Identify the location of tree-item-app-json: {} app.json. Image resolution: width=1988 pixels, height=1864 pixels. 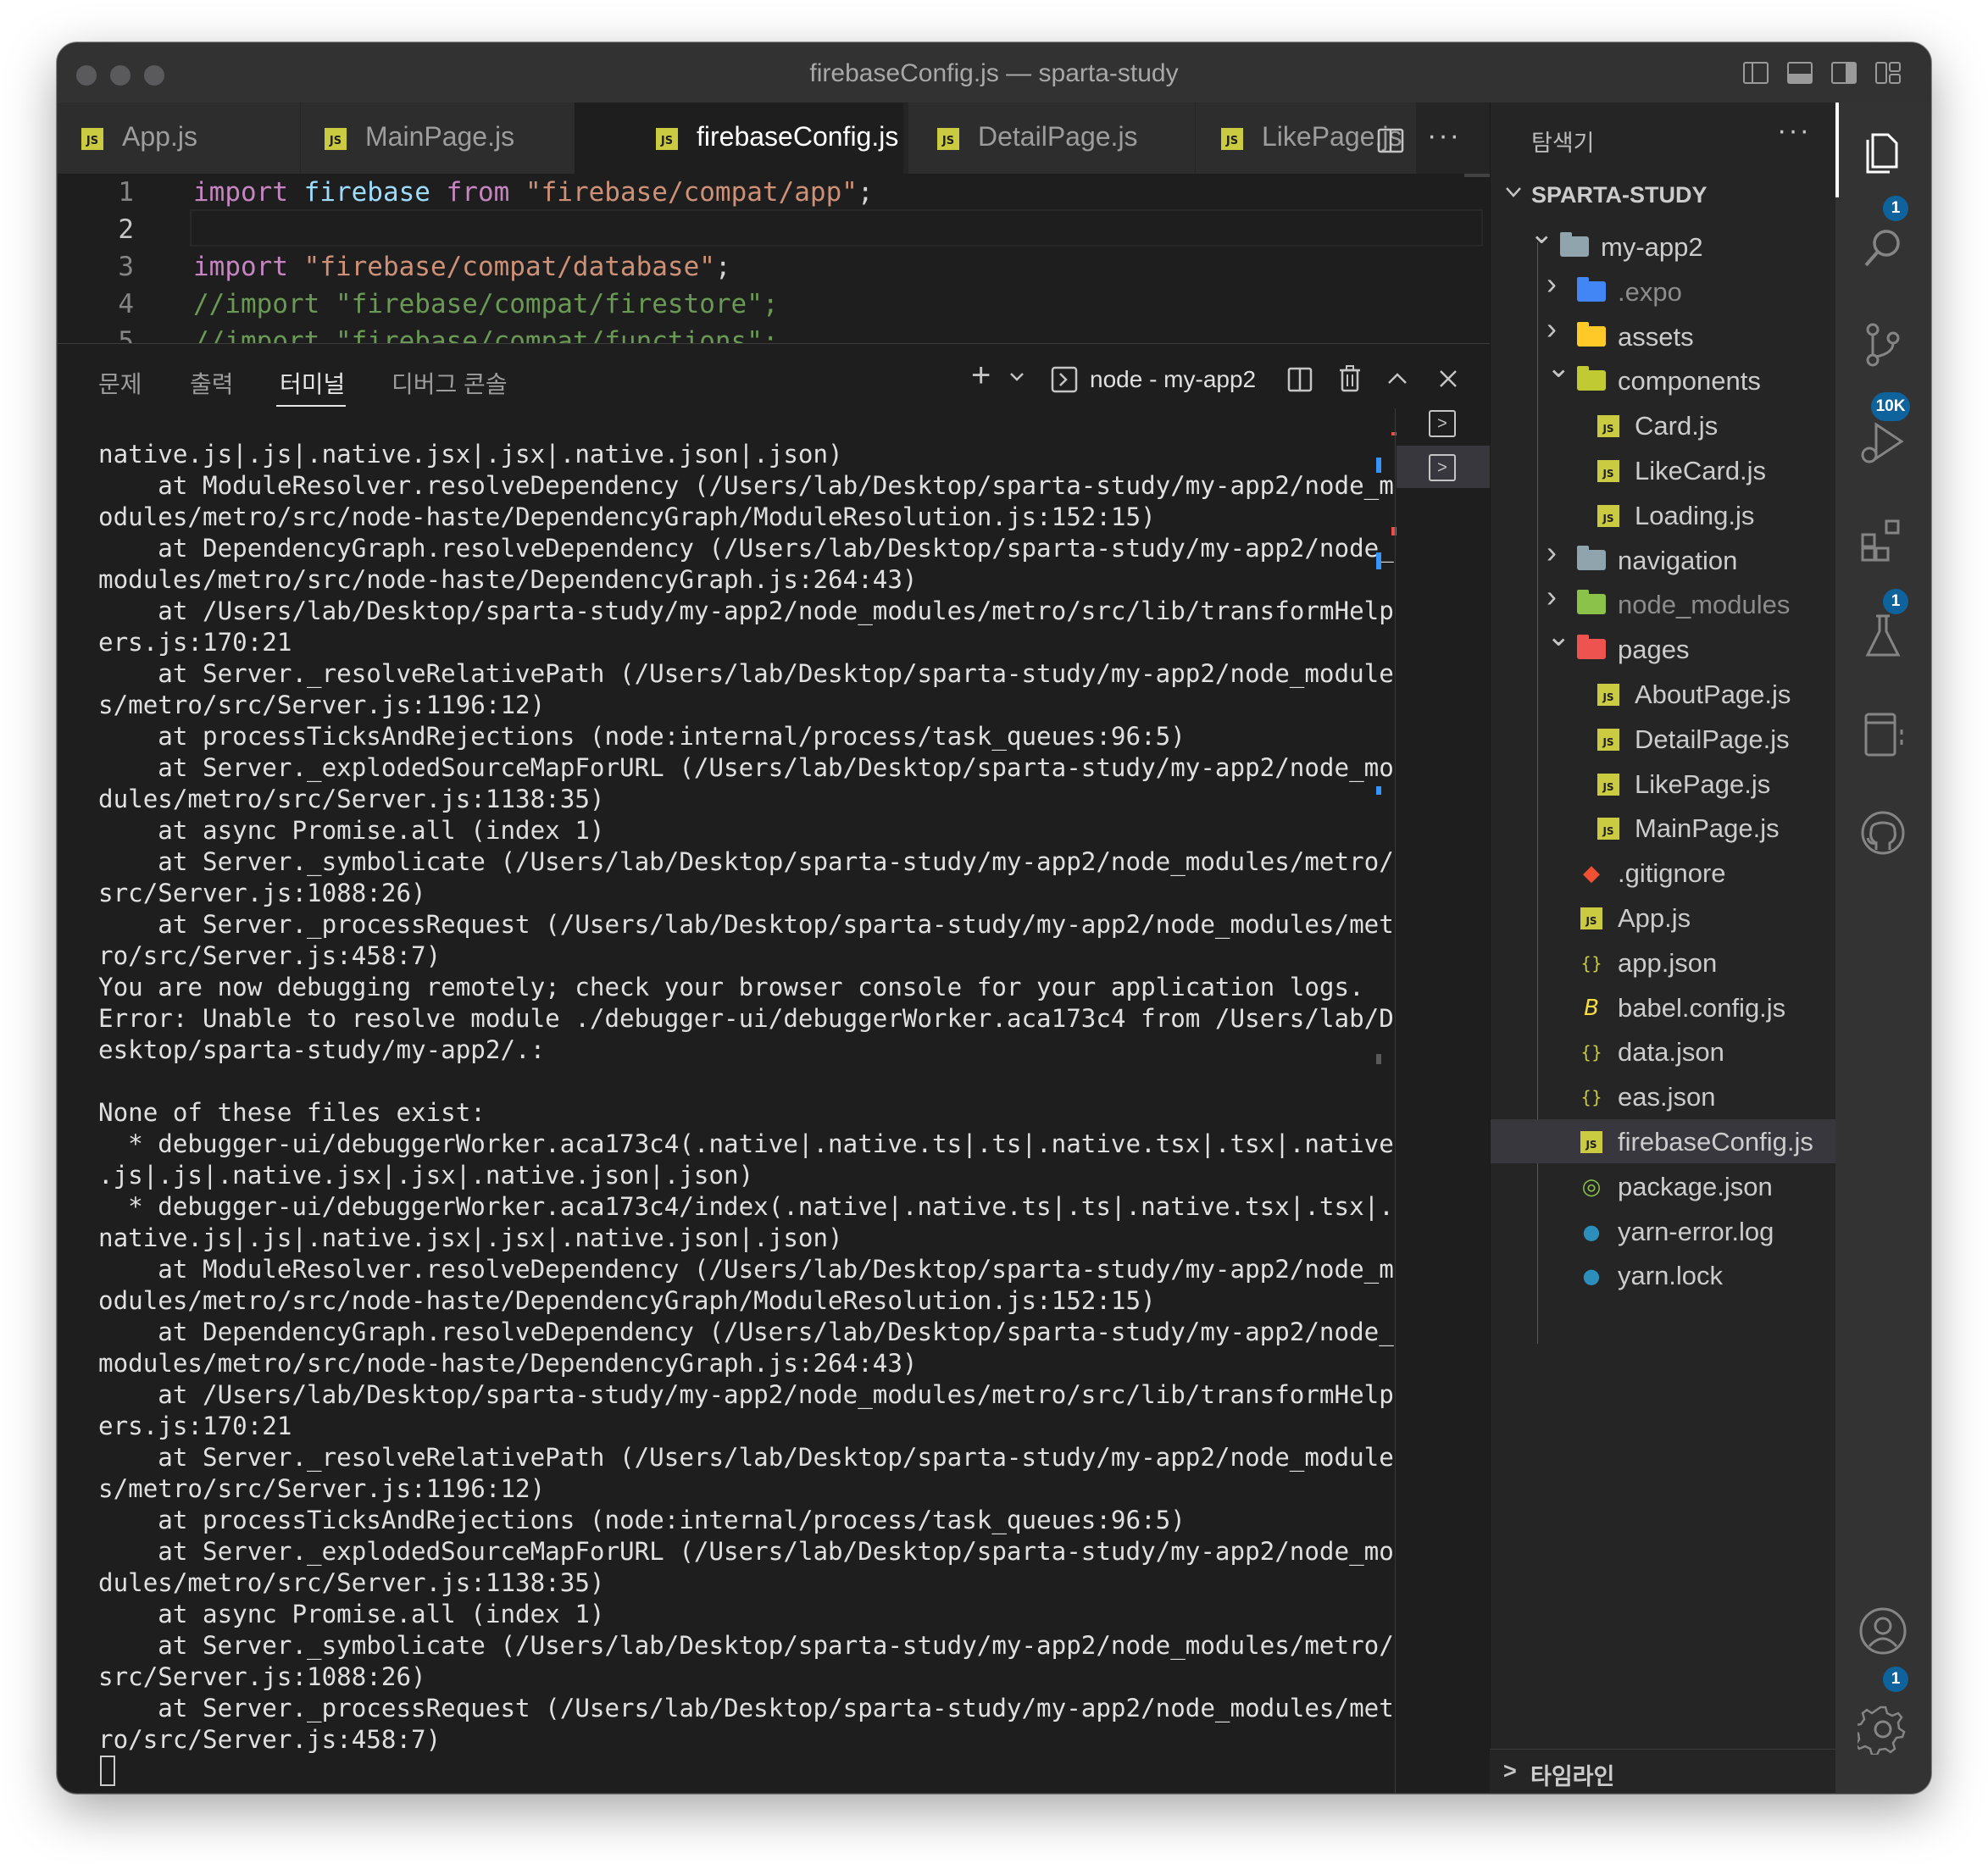
(1663, 963).